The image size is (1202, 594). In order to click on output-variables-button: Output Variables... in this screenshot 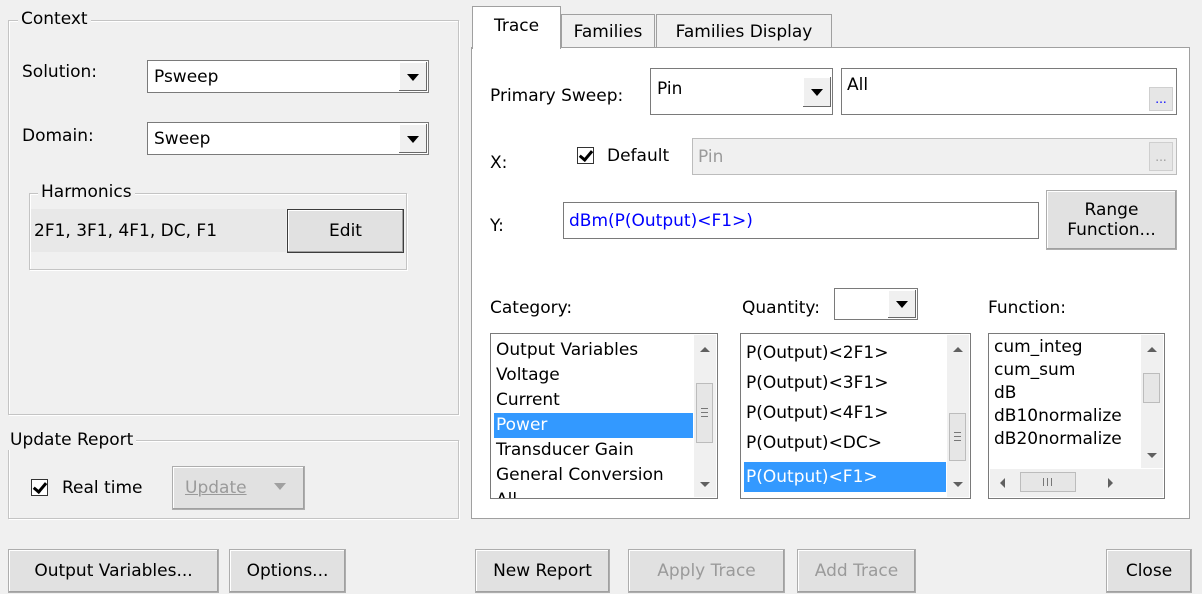, I will do `click(113, 571)`.